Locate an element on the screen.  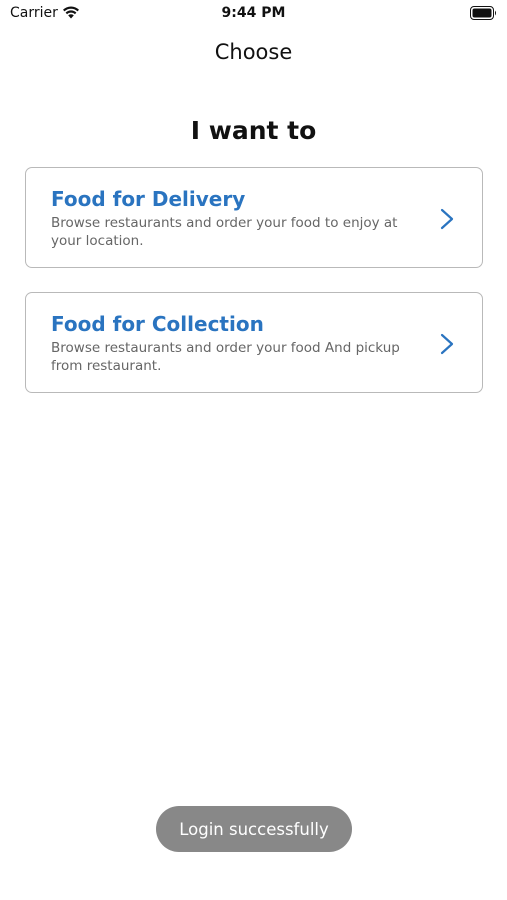
collection-option-title: Food for Collection is located at coordinates (157, 324).